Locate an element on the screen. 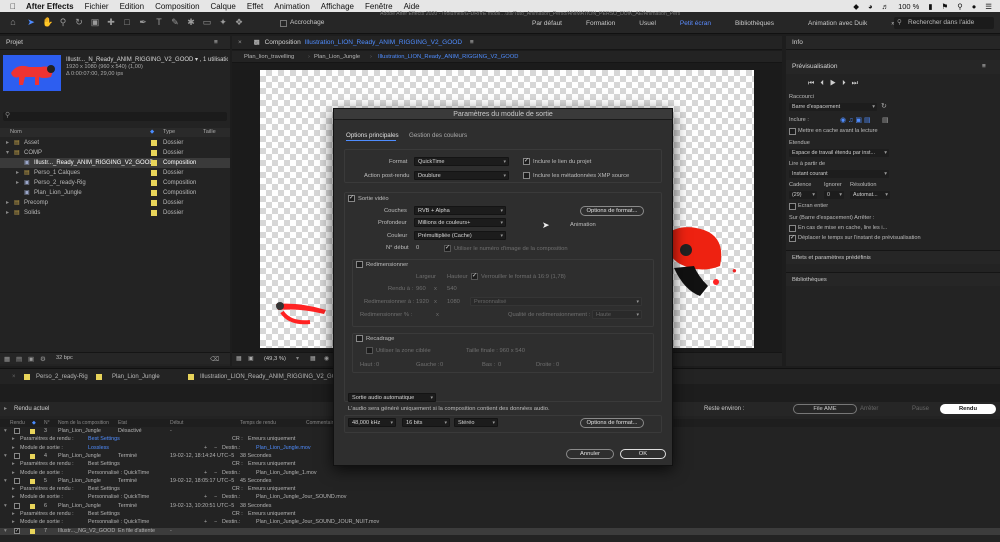 The height and width of the screenshot is (542, 1000). include-xmp-checkbox is located at coordinates (526, 175).